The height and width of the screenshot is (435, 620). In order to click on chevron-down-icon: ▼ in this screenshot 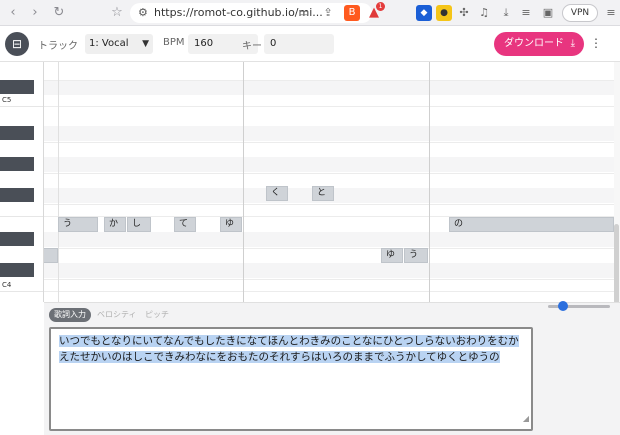, I will do `click(145, 44)`.